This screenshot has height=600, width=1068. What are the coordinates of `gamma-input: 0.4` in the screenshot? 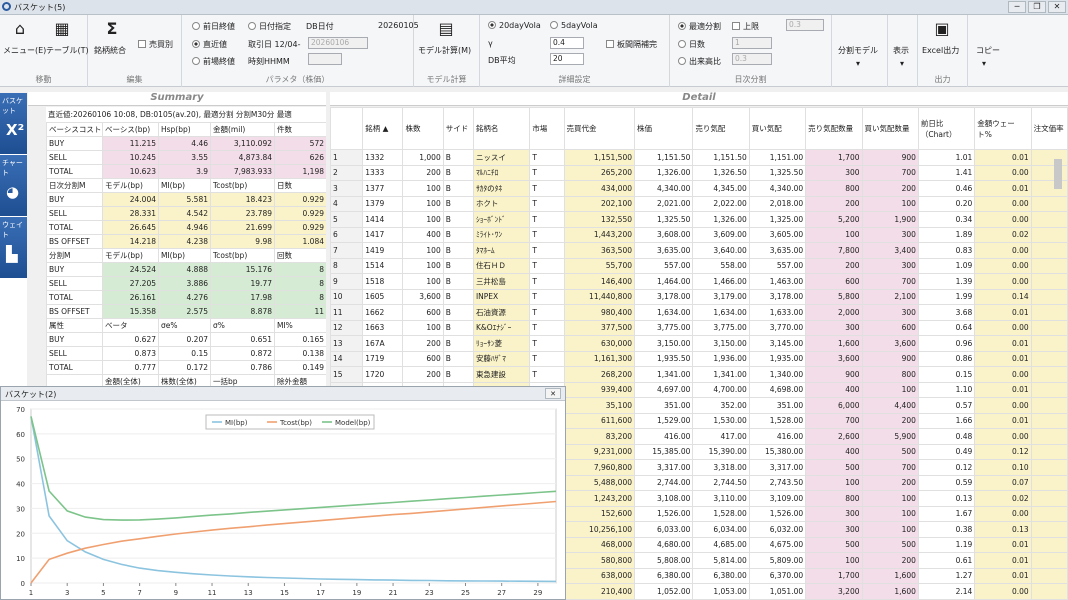 It's located at (567, 43).